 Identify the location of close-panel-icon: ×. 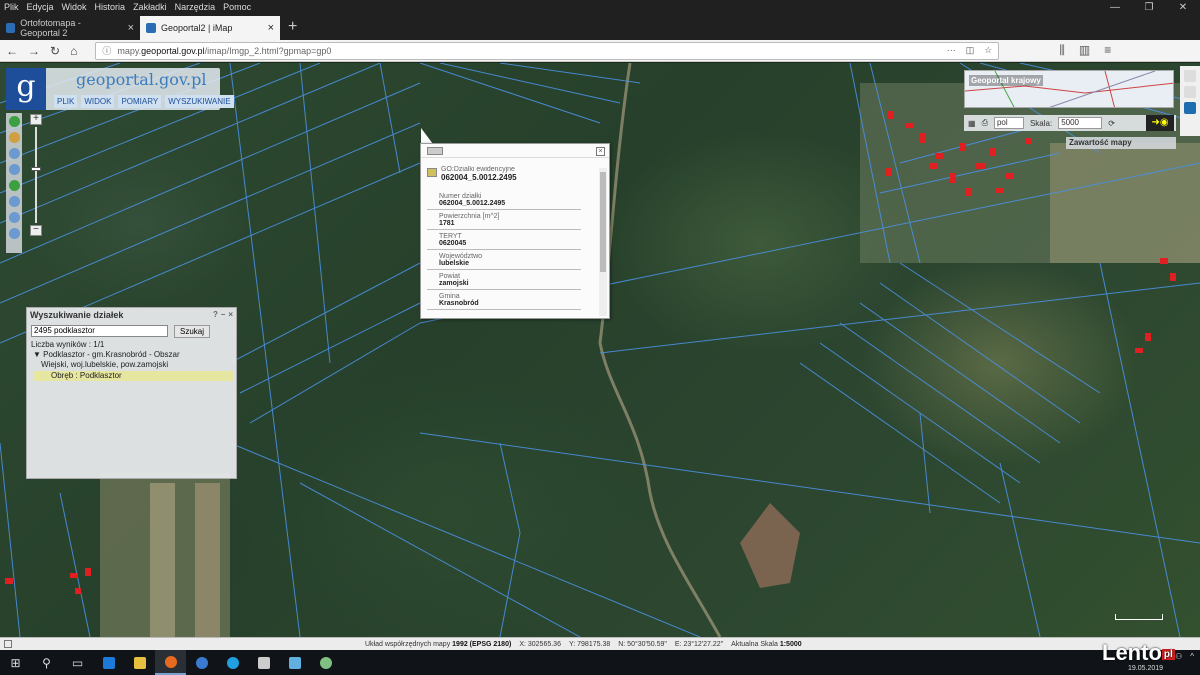
(230, 315).